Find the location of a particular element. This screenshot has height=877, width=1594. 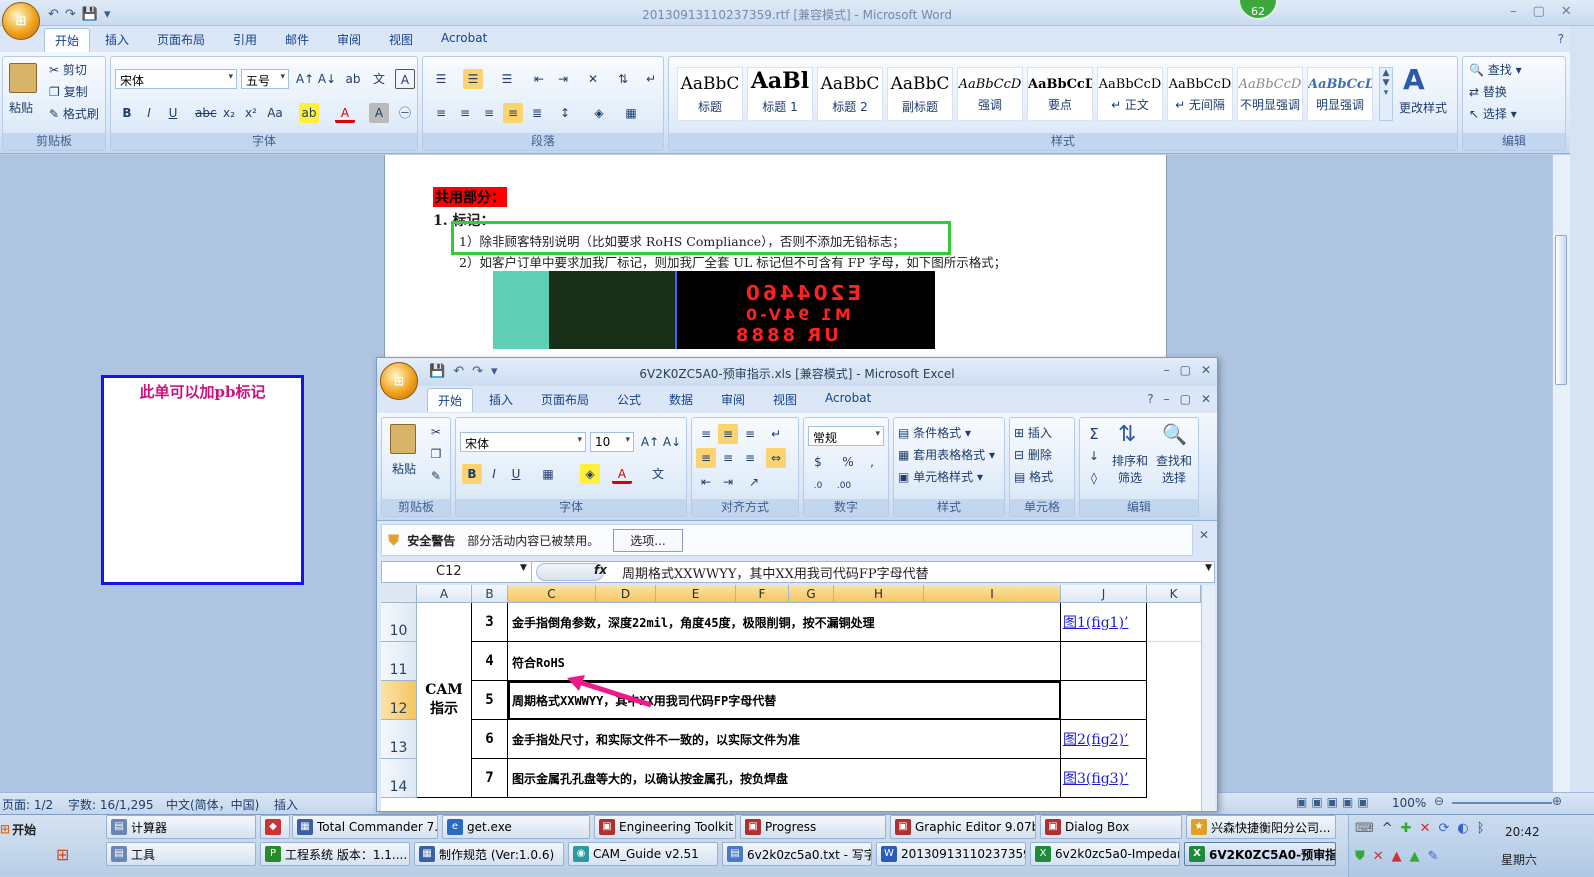

cell-index: 5 is located at coordinates (490, 700).